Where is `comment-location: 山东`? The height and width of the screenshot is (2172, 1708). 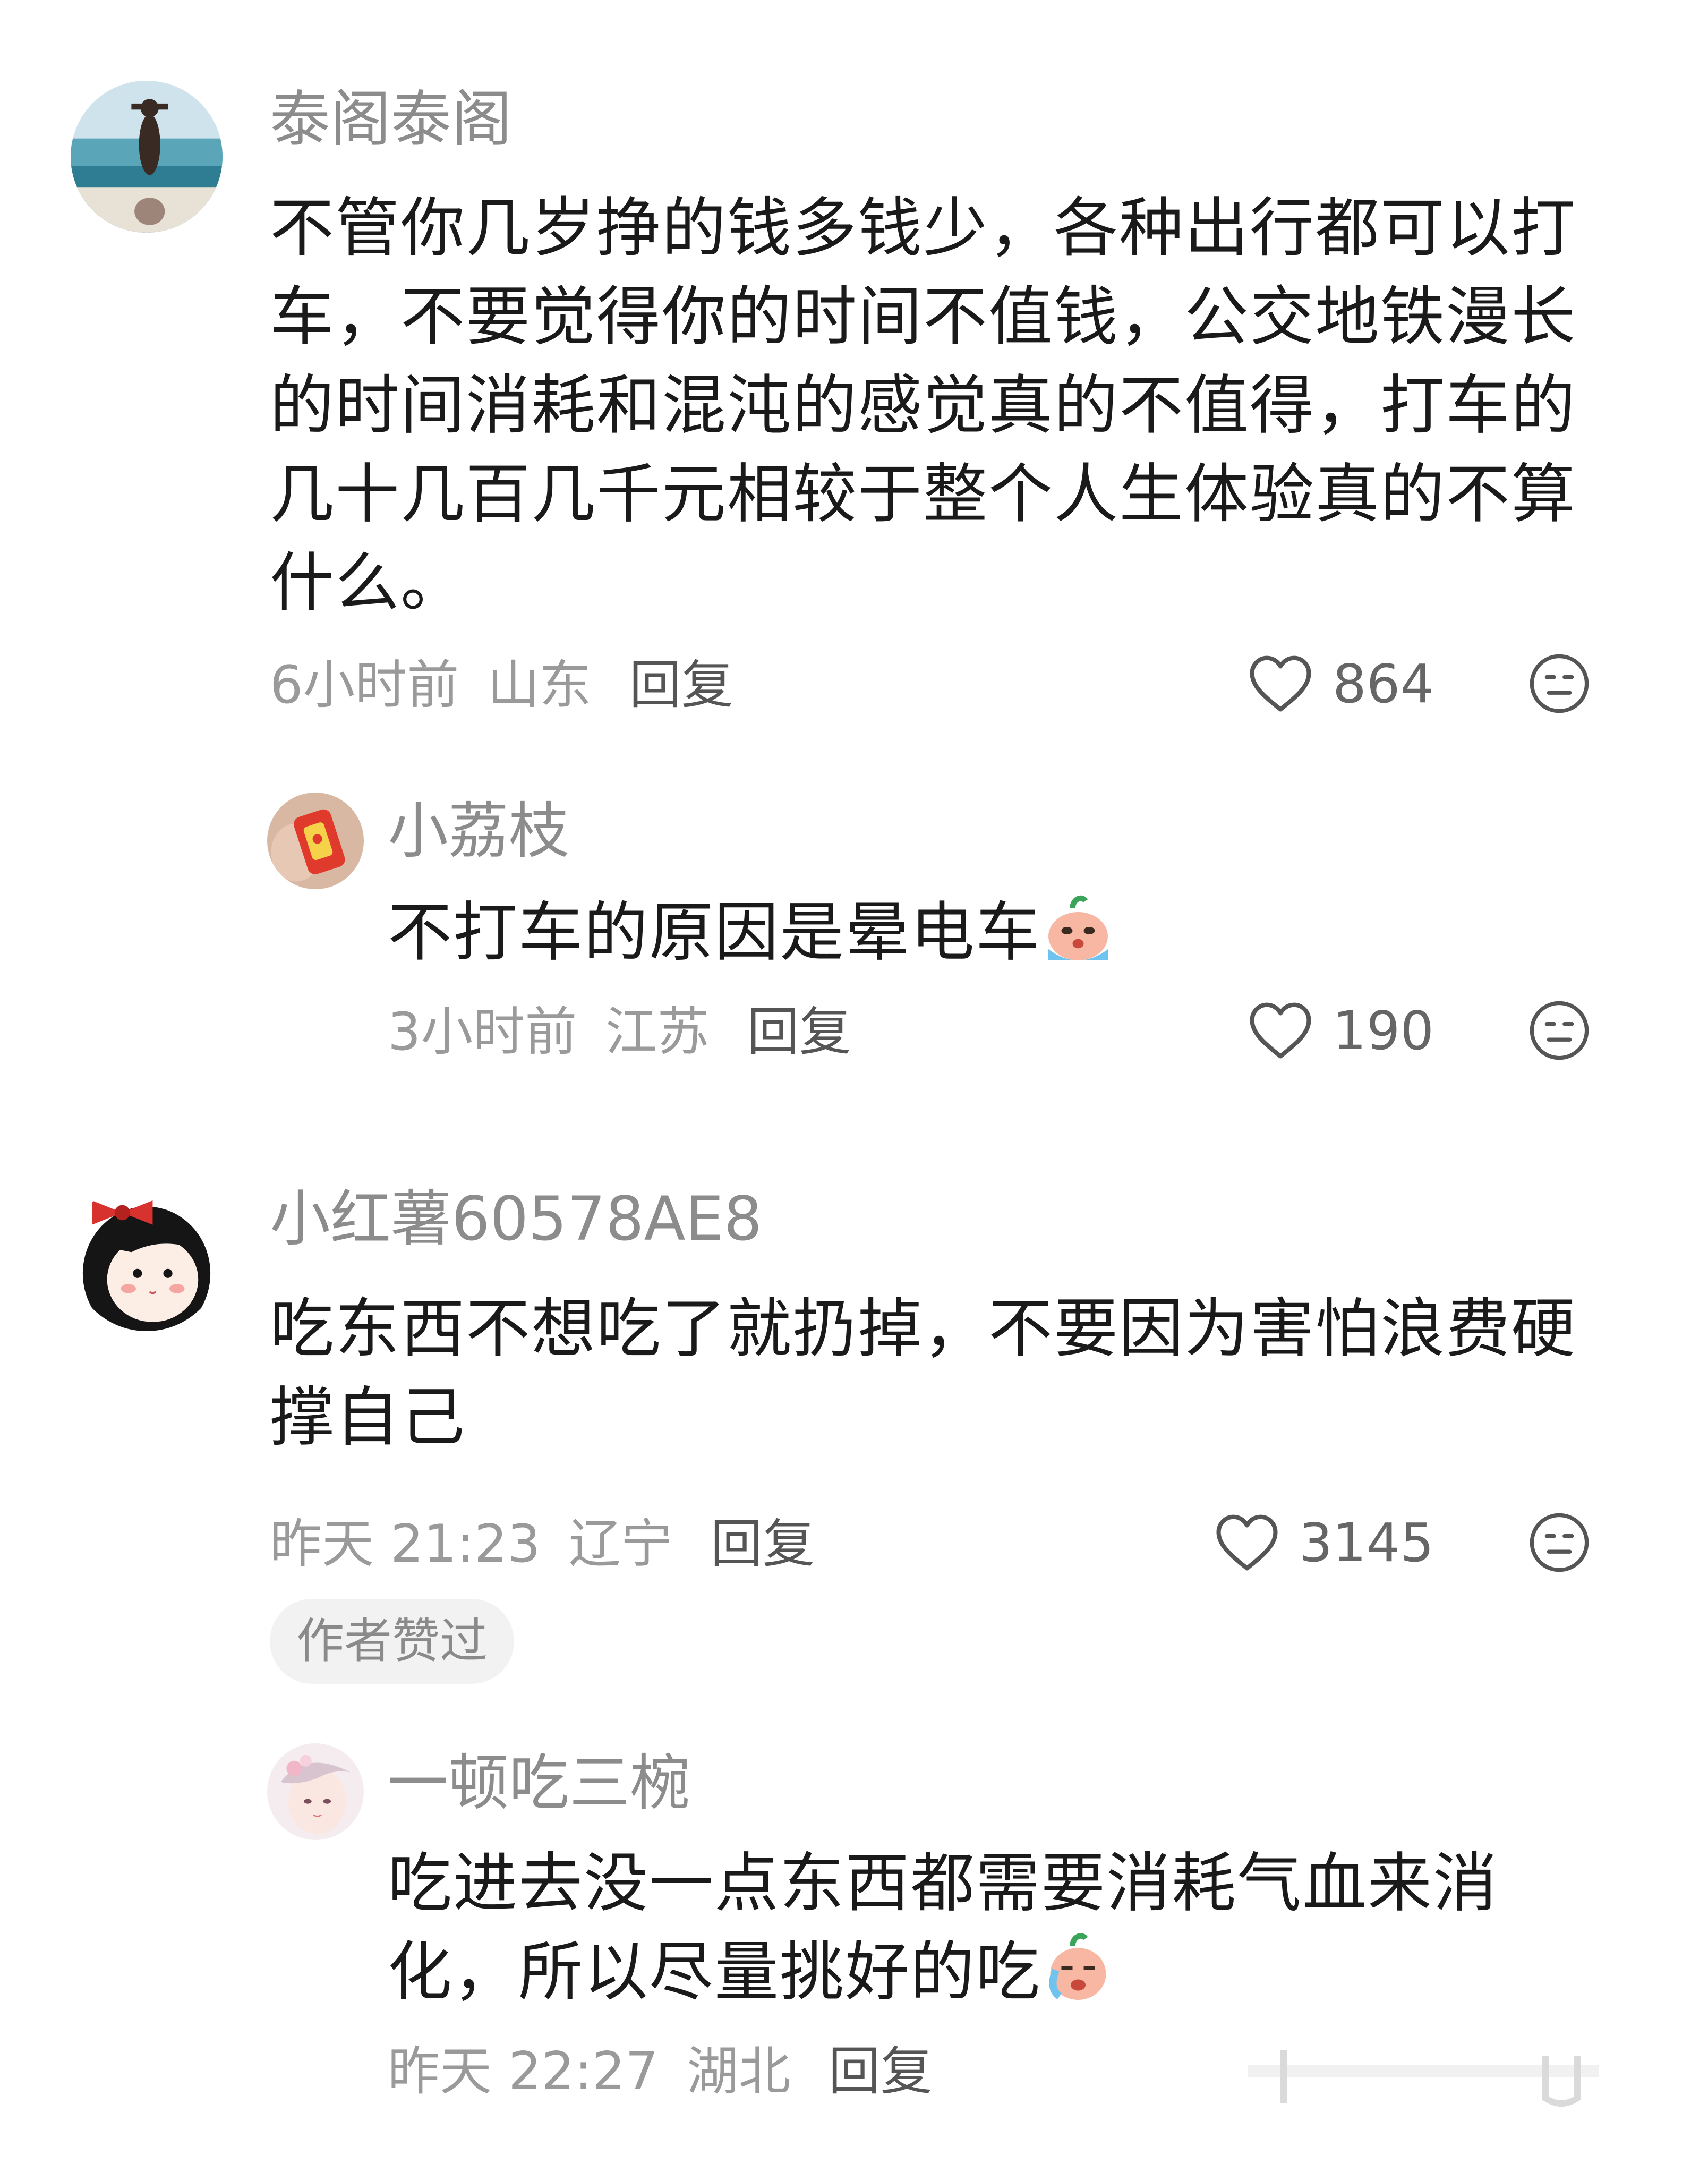 comment-location: 山东 is located at coordinates (539, 686).